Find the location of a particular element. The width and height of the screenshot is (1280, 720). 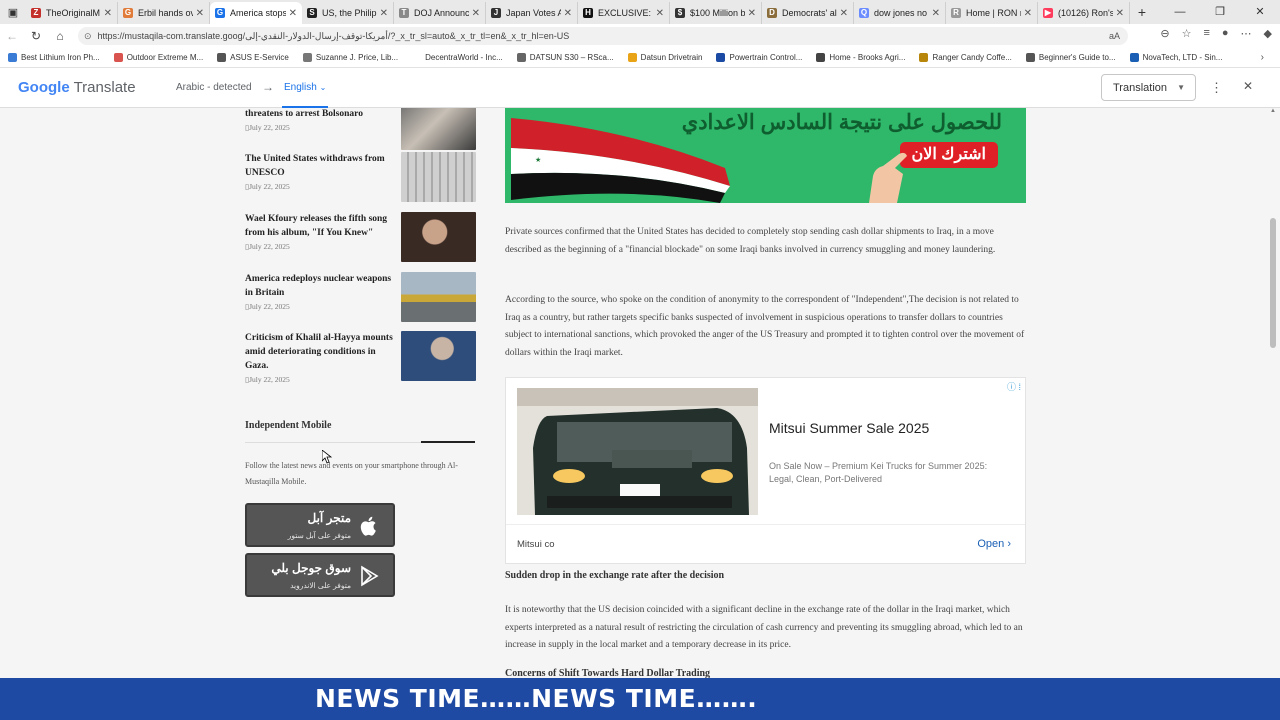

favorites-list-icon: ≡ is located at coordinates (1206, 33).